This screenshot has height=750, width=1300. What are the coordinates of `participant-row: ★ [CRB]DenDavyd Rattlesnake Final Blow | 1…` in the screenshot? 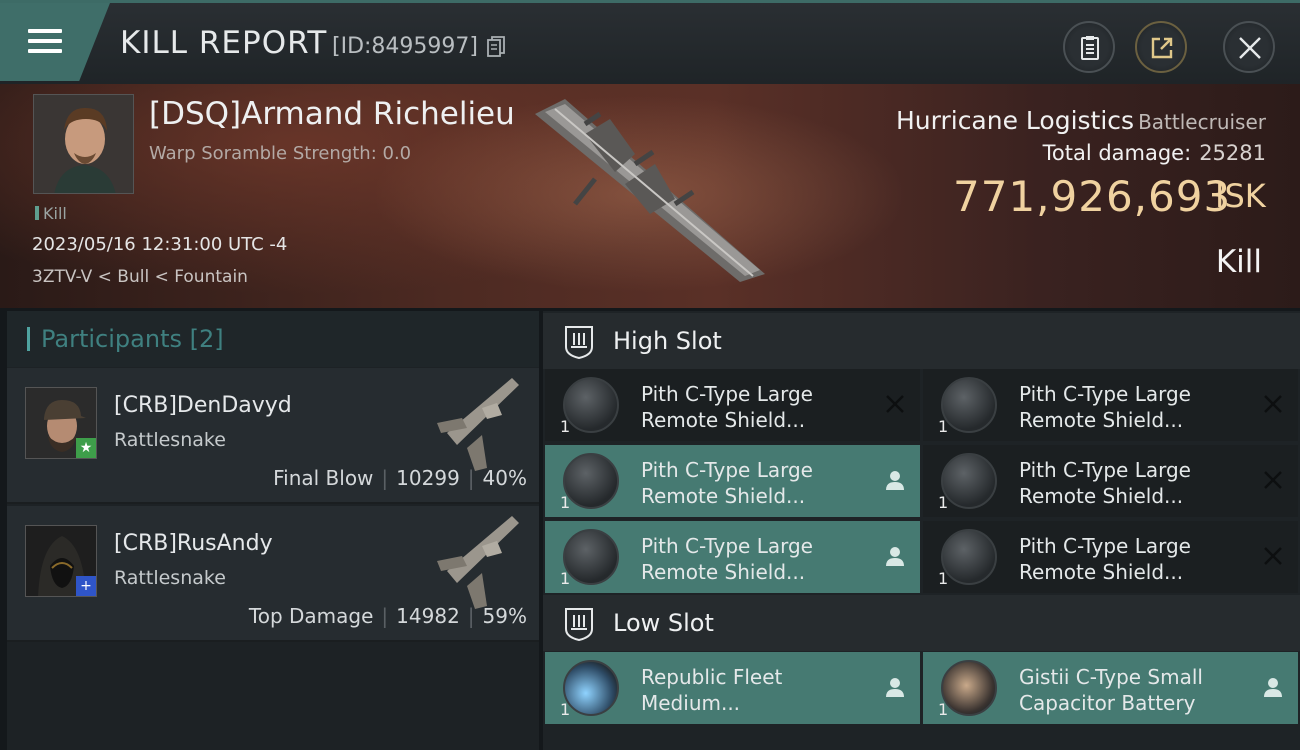 It's located at (273, 436).